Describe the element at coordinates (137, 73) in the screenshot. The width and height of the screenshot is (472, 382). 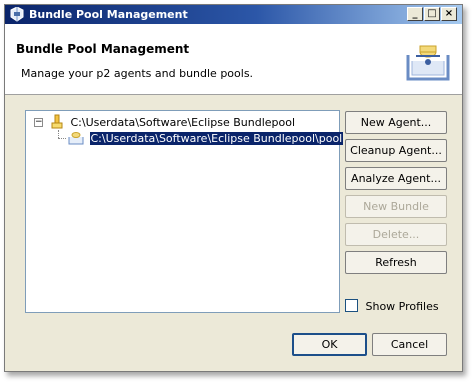
I see `banner-message: Manage your p2 agents and bundle pools.` at that location.